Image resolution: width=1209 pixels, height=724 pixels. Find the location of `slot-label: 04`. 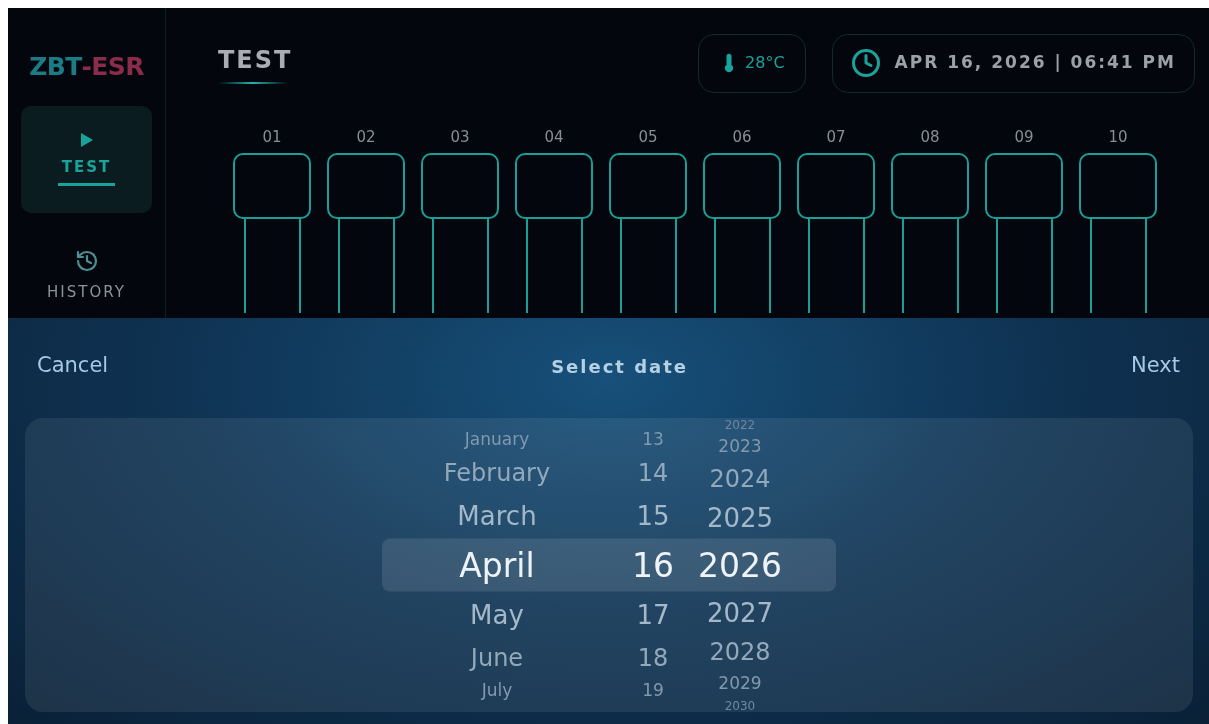

slot-label: 04 is located at coordinates (554, 137).